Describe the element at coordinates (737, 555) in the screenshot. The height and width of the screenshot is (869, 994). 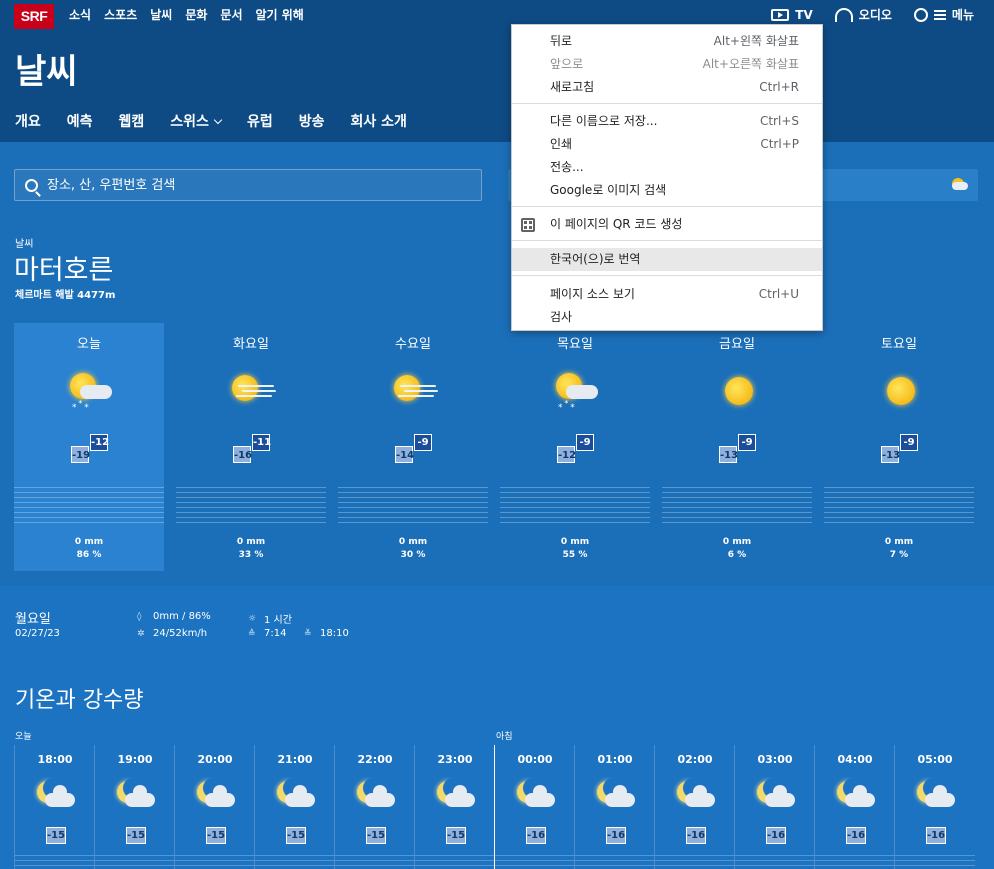
I see `precip-probability: 6 %` at that location.